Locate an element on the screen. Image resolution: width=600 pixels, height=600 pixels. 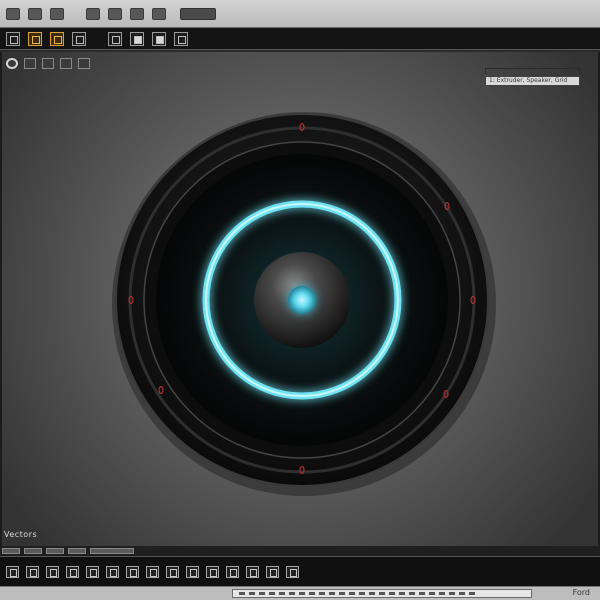
center-light is located at coordinates (302, 300).